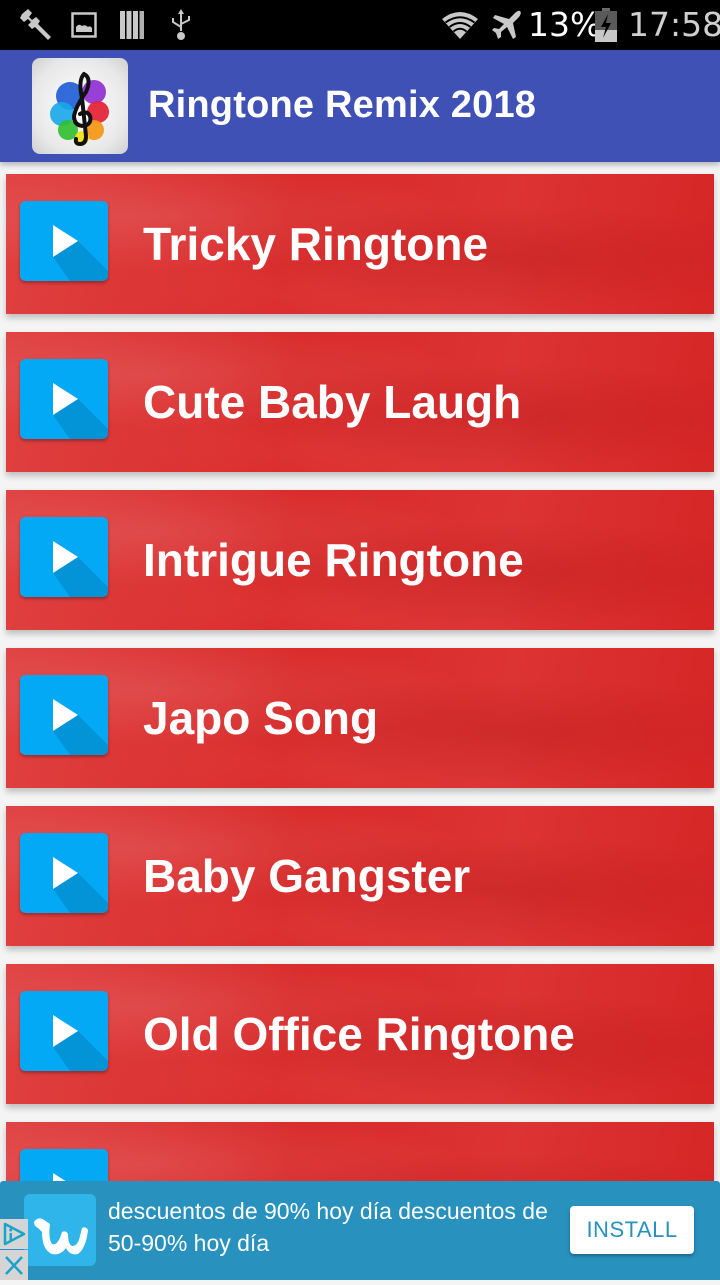  What do you see at coordinates (14, 1265) in the screenshot?
I see `close-ad-icon` at bounding box center [14, 1265].